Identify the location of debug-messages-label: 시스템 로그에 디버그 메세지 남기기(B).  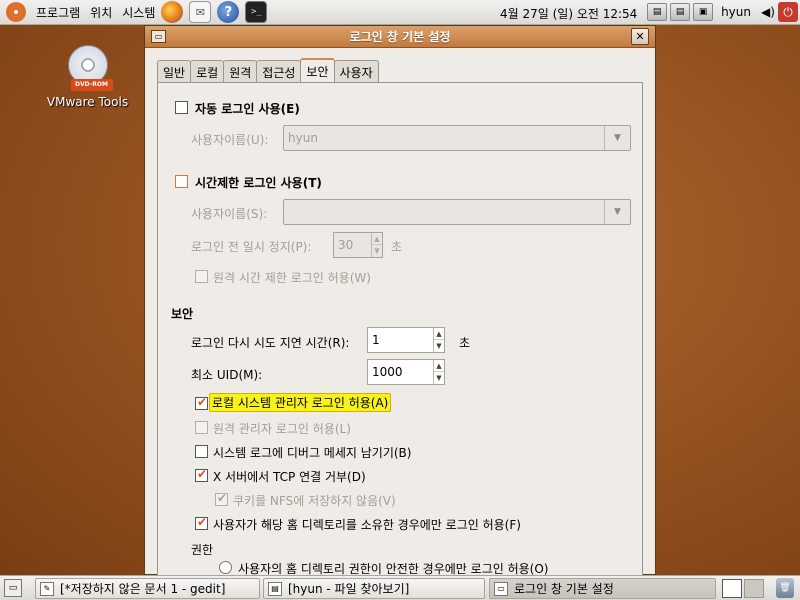
(312, 453).